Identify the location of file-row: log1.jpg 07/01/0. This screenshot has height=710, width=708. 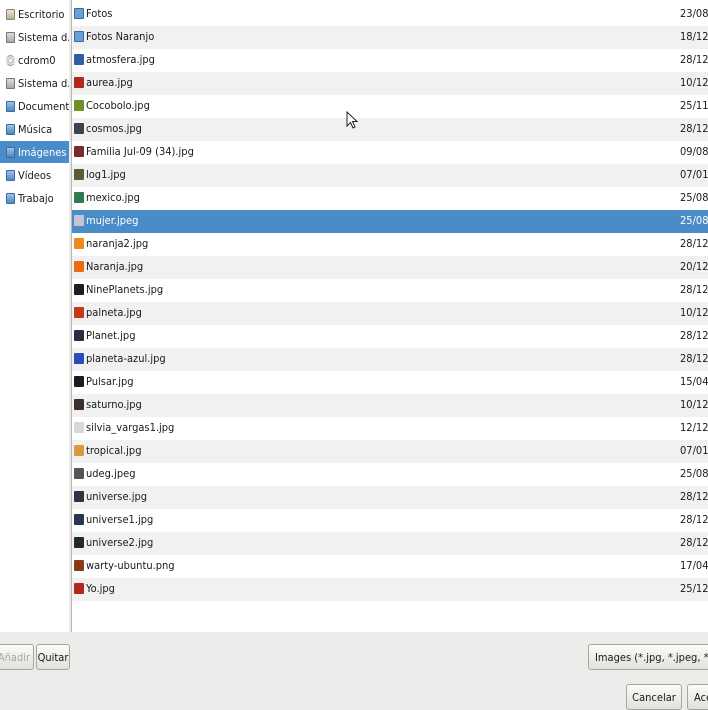
(390, 175).